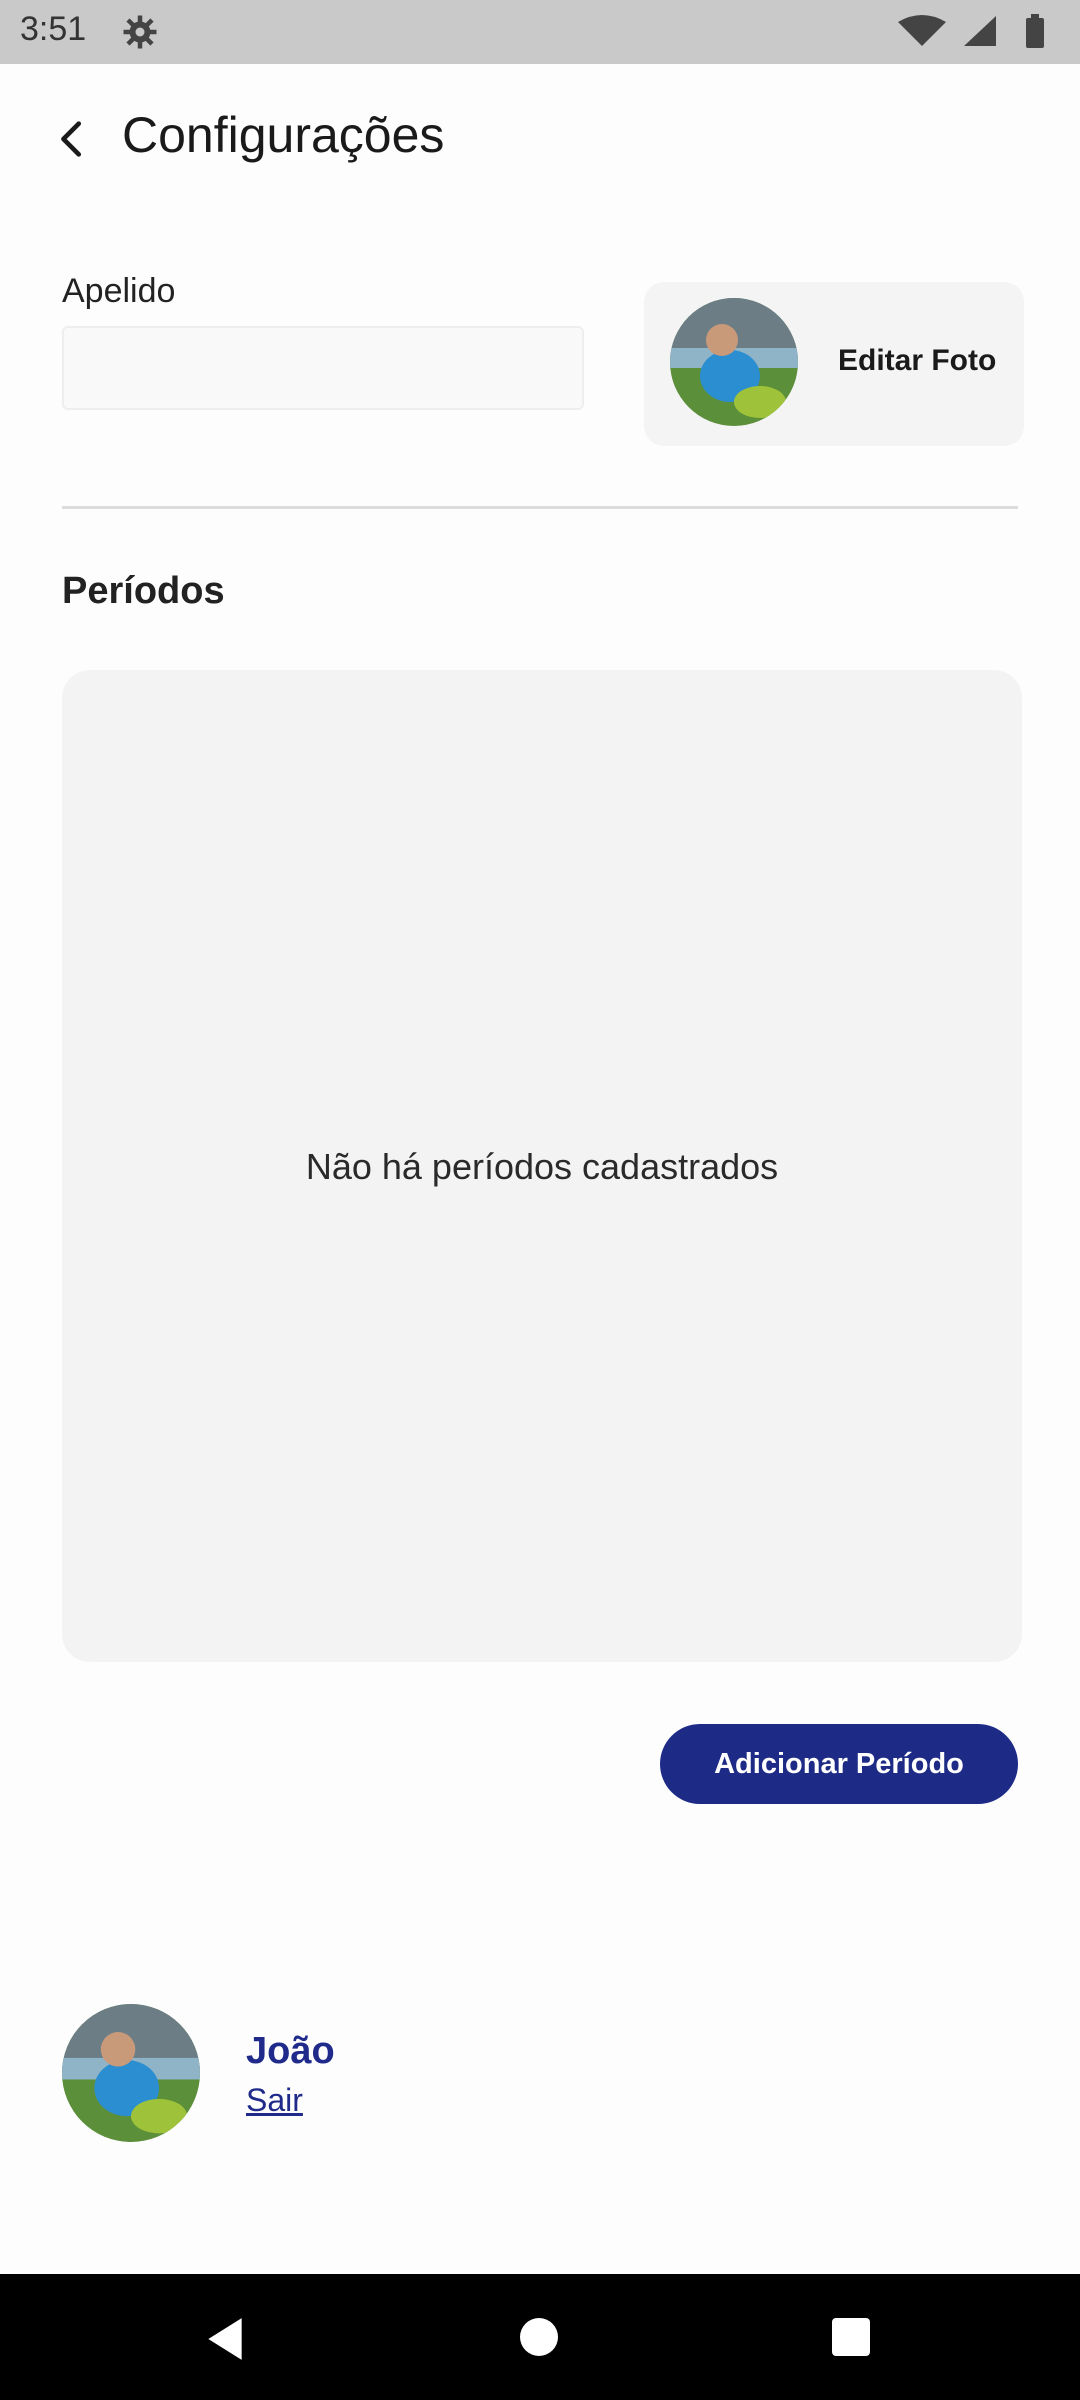  Describe the element at coordinates (540, 507) in the screenshot. I see `divider` at that location.